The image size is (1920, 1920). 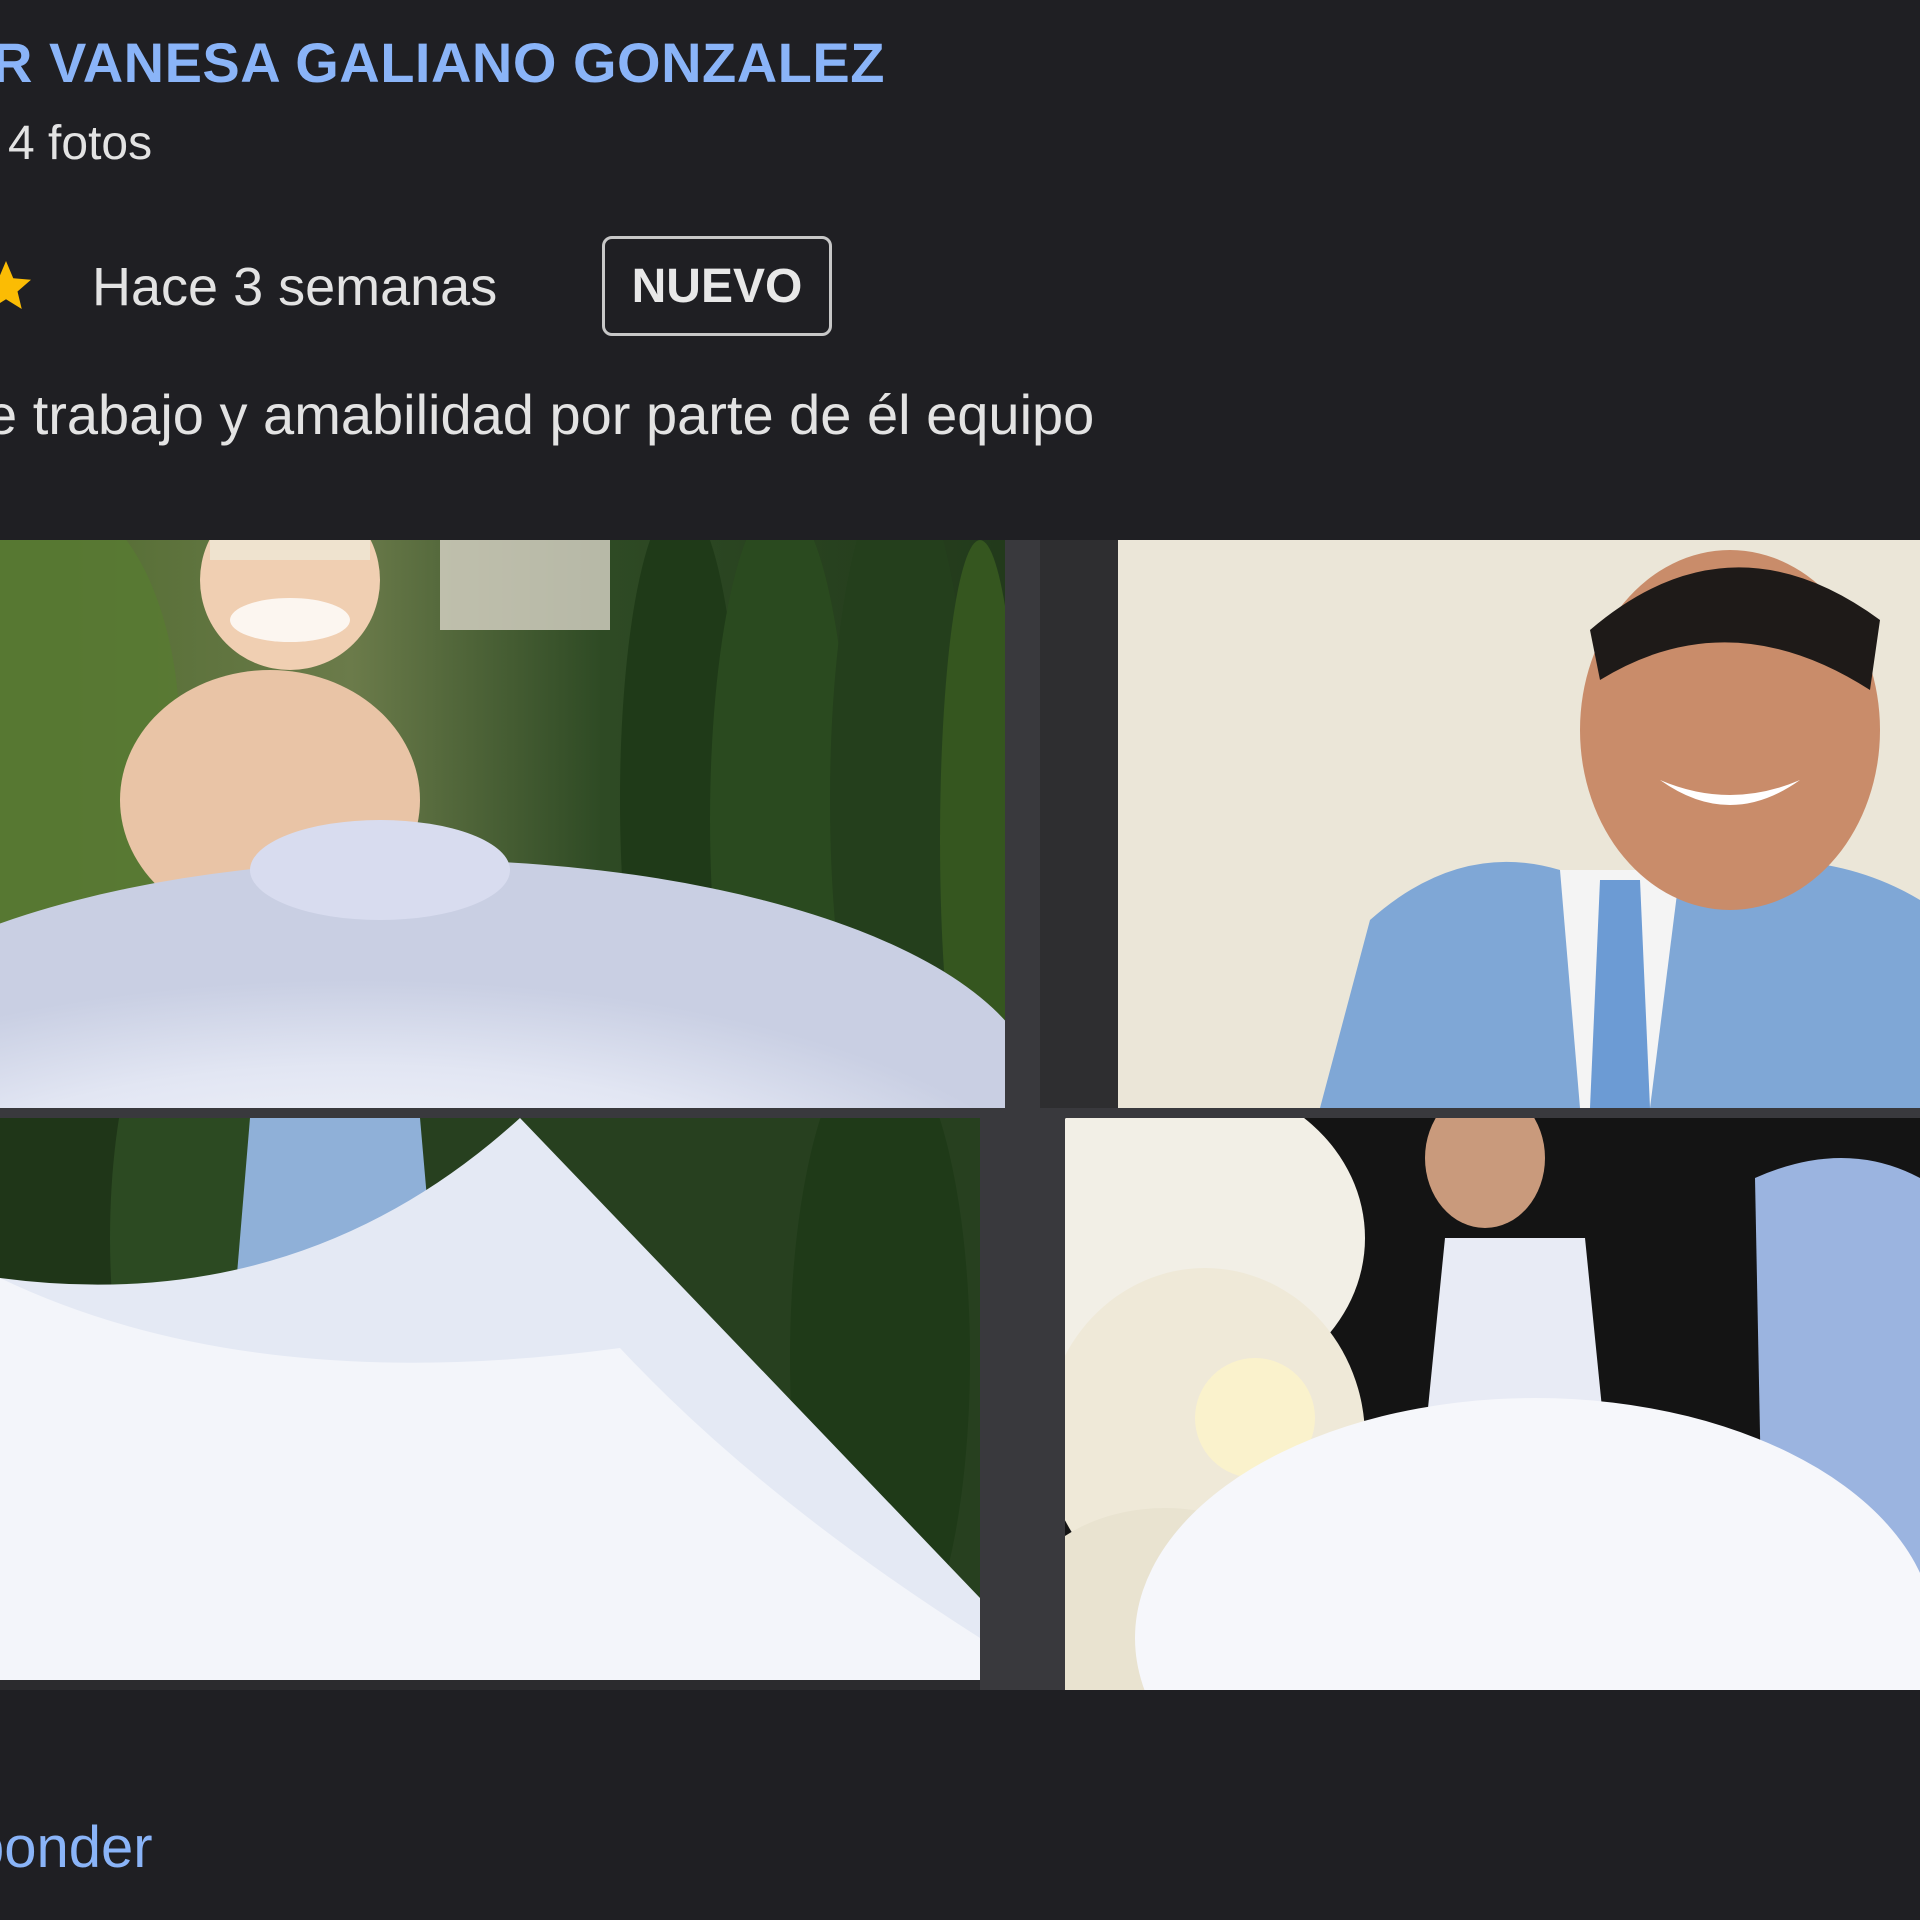 What do you see at coordinates (80, 143) in the screenshot?
I see `photo-count: 4 fotos` at bounding box center [80, 143].